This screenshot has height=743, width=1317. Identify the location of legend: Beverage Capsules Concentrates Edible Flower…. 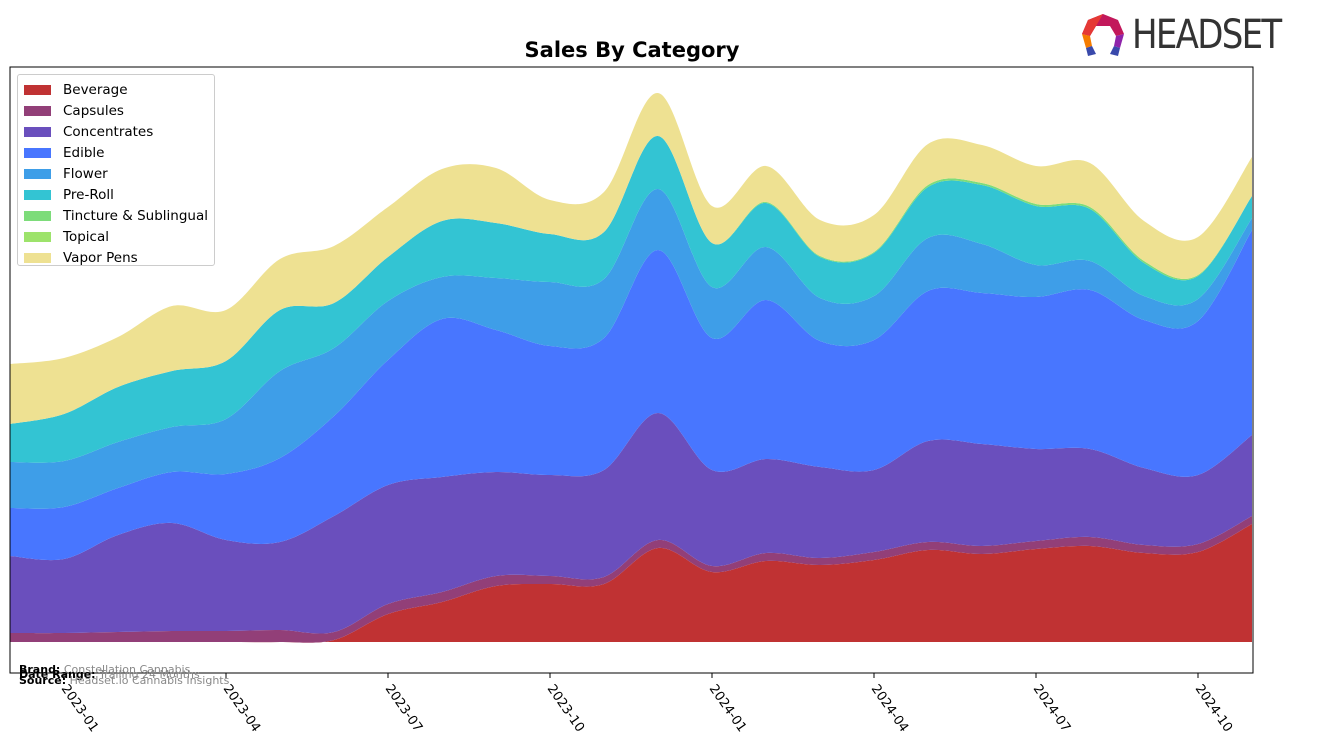
(116, 170).